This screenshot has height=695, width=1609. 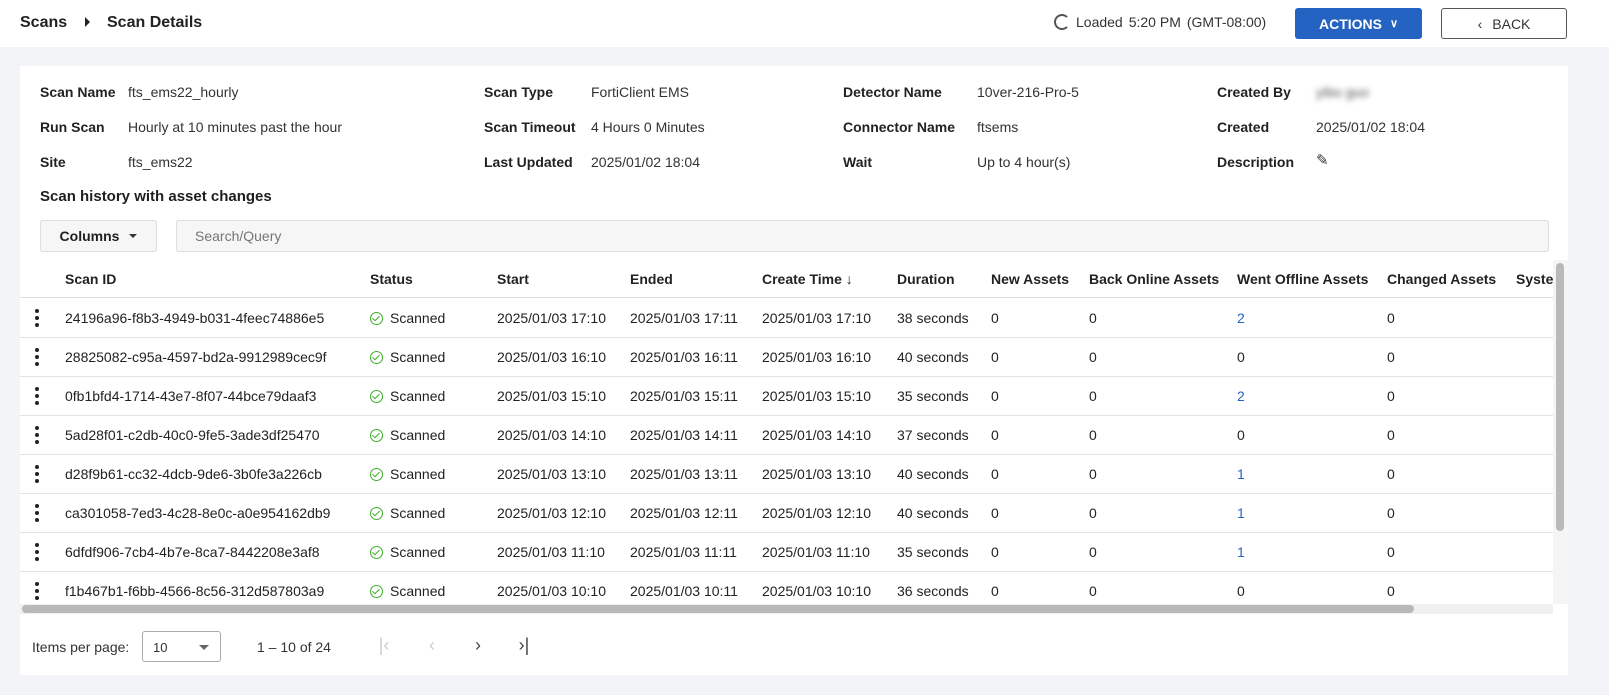 I want to click on wait-label: Wait, so click(x=858, y=162).